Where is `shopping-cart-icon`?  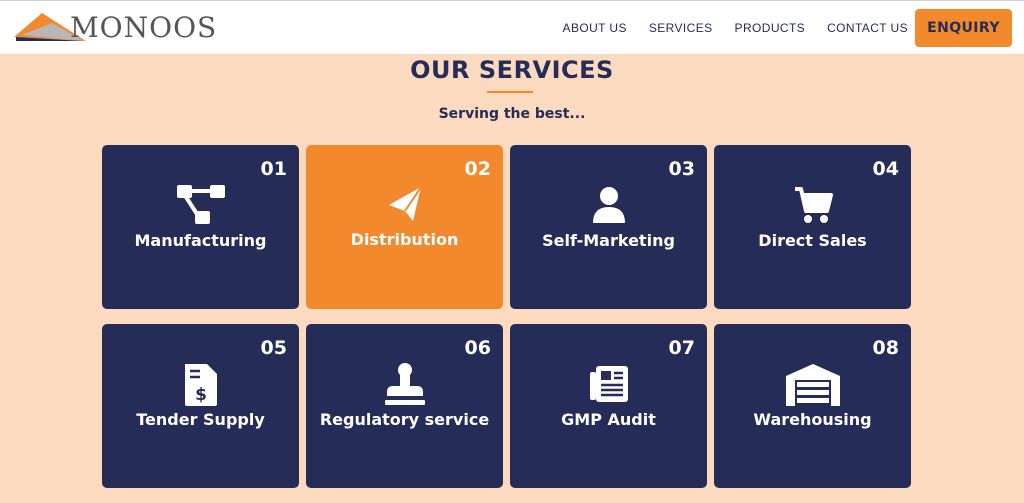 shopping-cart-icon is located at coordinates (813, 205).